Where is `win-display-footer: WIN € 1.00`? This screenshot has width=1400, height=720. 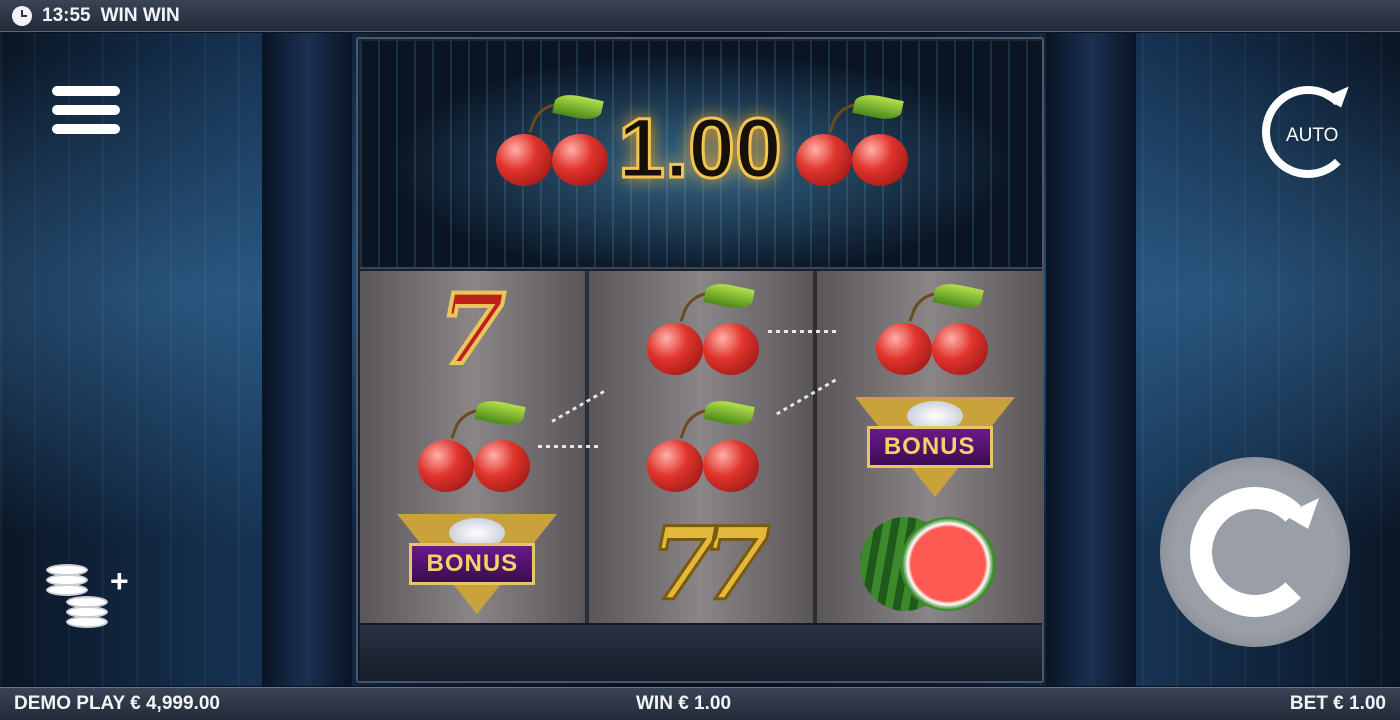
win-display-footer: WIN € 1.00 is located at coordinates (684, 703).